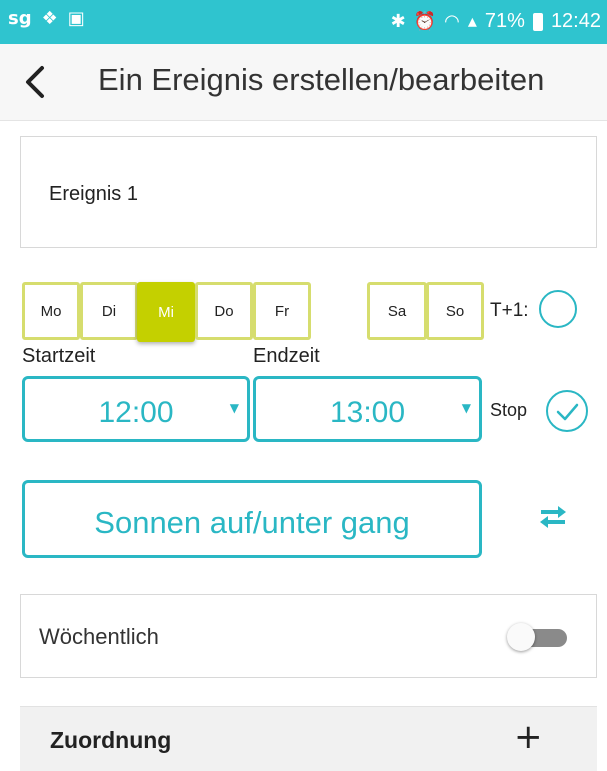  Describe the element at coordinates (224, 311) in the screenshot. I see `day-do: Do` at that location.